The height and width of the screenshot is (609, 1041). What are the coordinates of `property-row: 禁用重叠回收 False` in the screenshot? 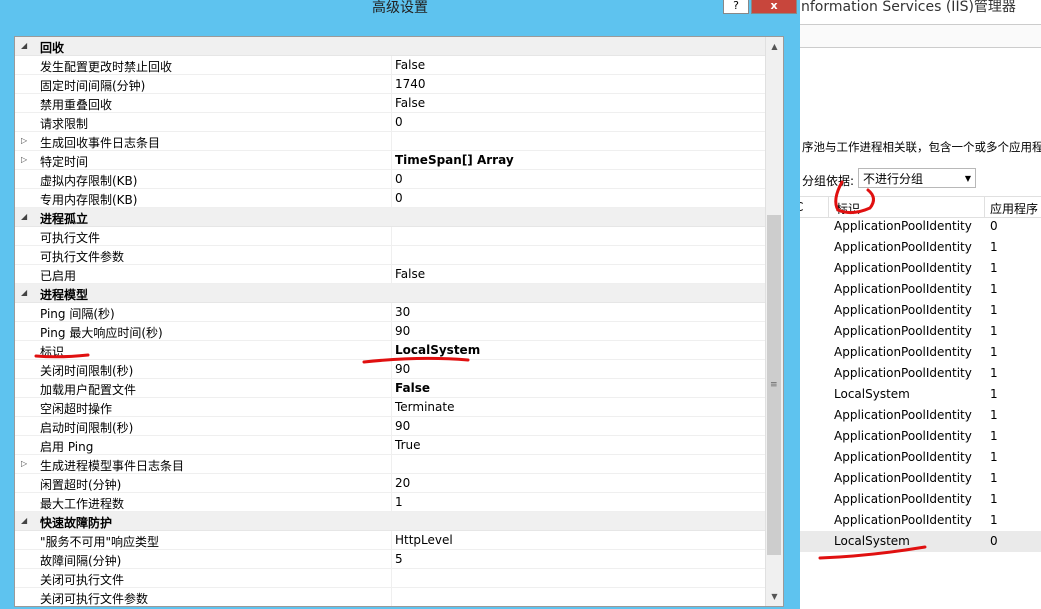 It's located at (390, 103).